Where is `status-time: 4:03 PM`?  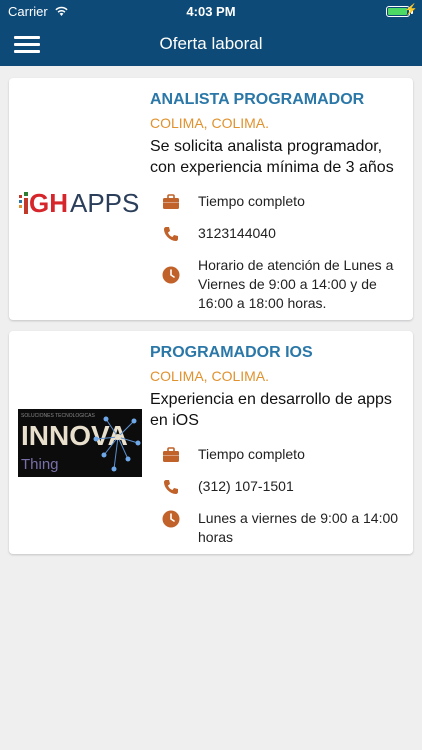
status-time: 4:03 PM is located at coordinates (211, 11).